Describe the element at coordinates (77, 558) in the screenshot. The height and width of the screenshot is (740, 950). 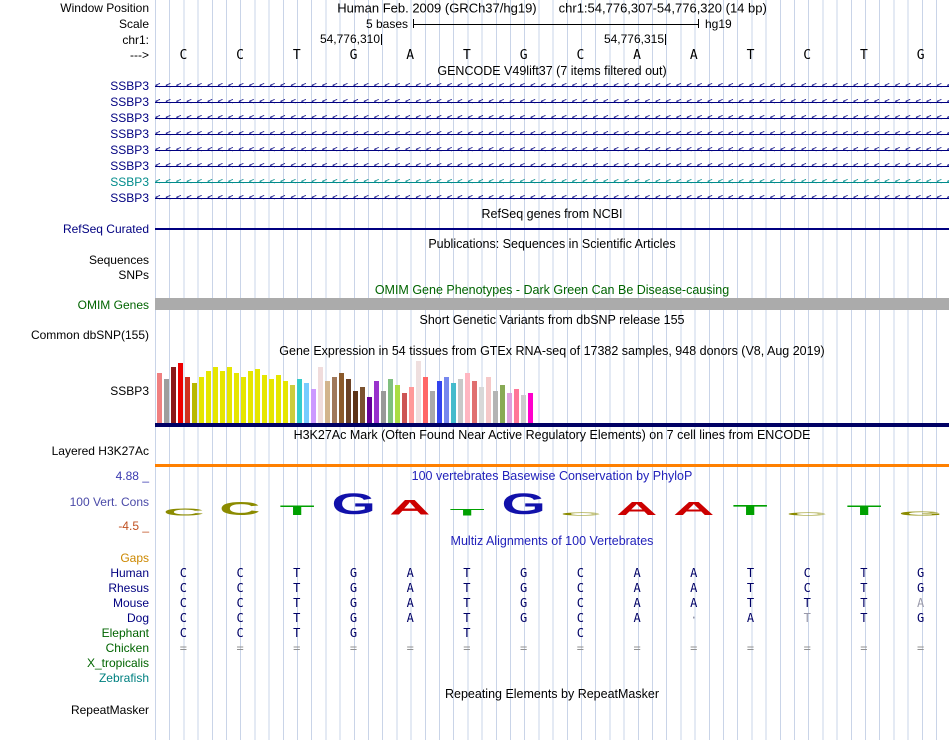
I see `species-label: Gaps` at that location.